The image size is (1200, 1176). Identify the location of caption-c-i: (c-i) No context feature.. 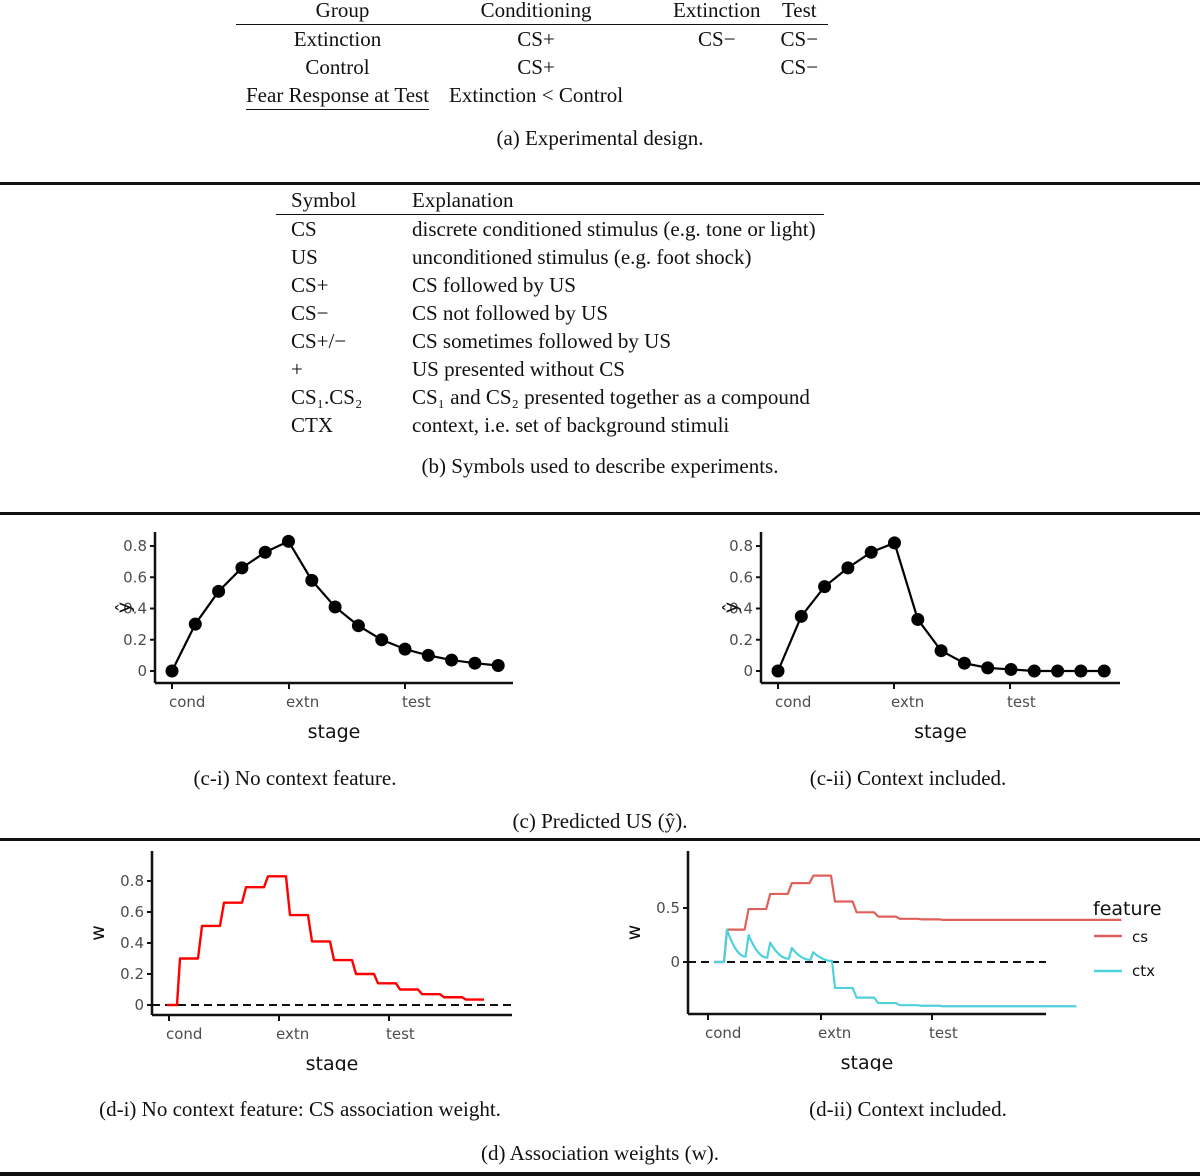
(295, 778).